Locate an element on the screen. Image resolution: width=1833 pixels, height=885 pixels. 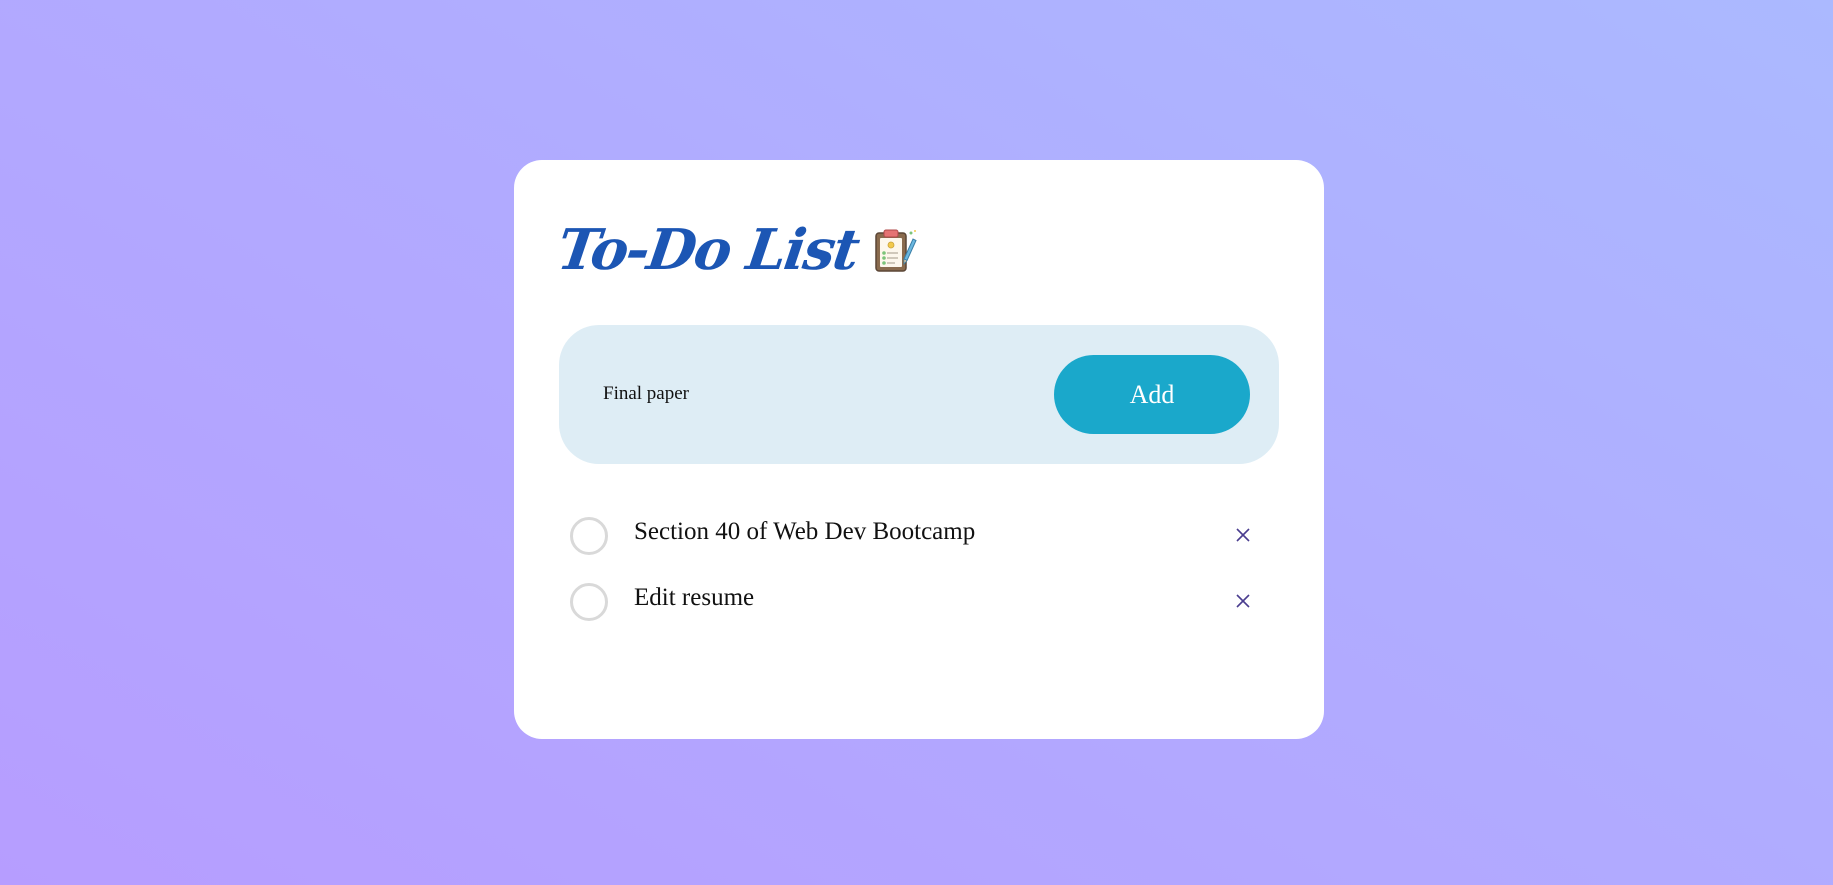
clipboard-checklist-icon is located at coordinates (895, 250).